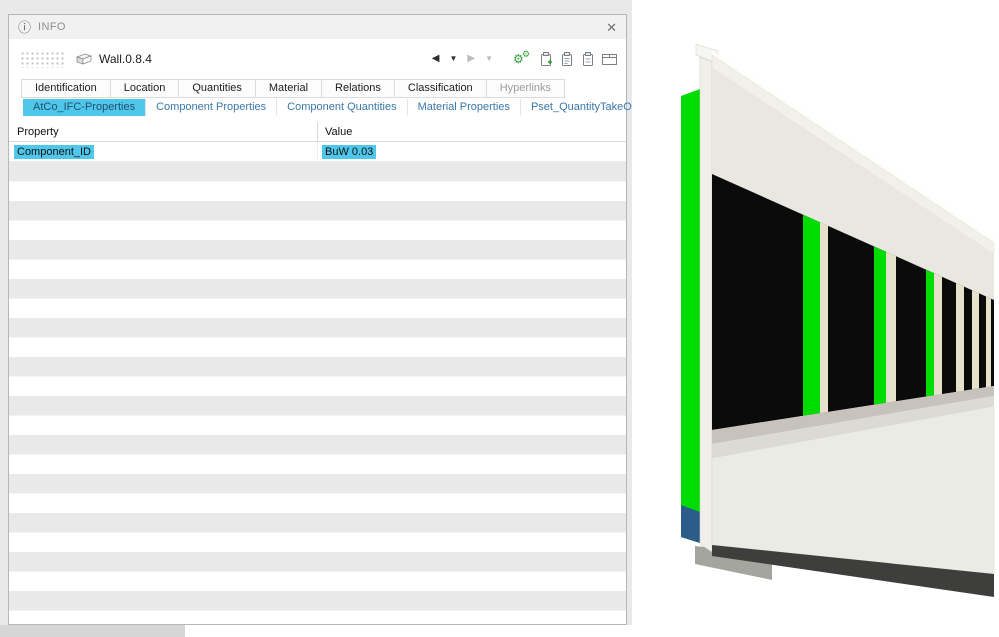 This screenshot has height=637, width=999. Describe the element at coordinates (472, 151) in the screenshot. I see `value-cell: BuW 0.03` at that location.